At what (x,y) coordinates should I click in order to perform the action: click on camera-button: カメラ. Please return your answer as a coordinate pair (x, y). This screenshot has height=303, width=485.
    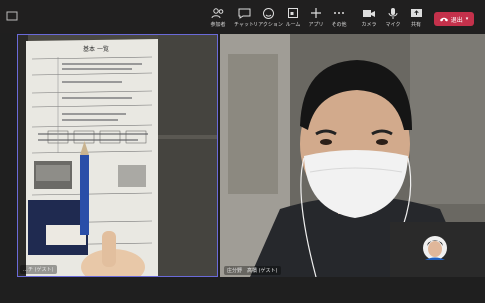
    Looking at the image, I should click on (369, 19).